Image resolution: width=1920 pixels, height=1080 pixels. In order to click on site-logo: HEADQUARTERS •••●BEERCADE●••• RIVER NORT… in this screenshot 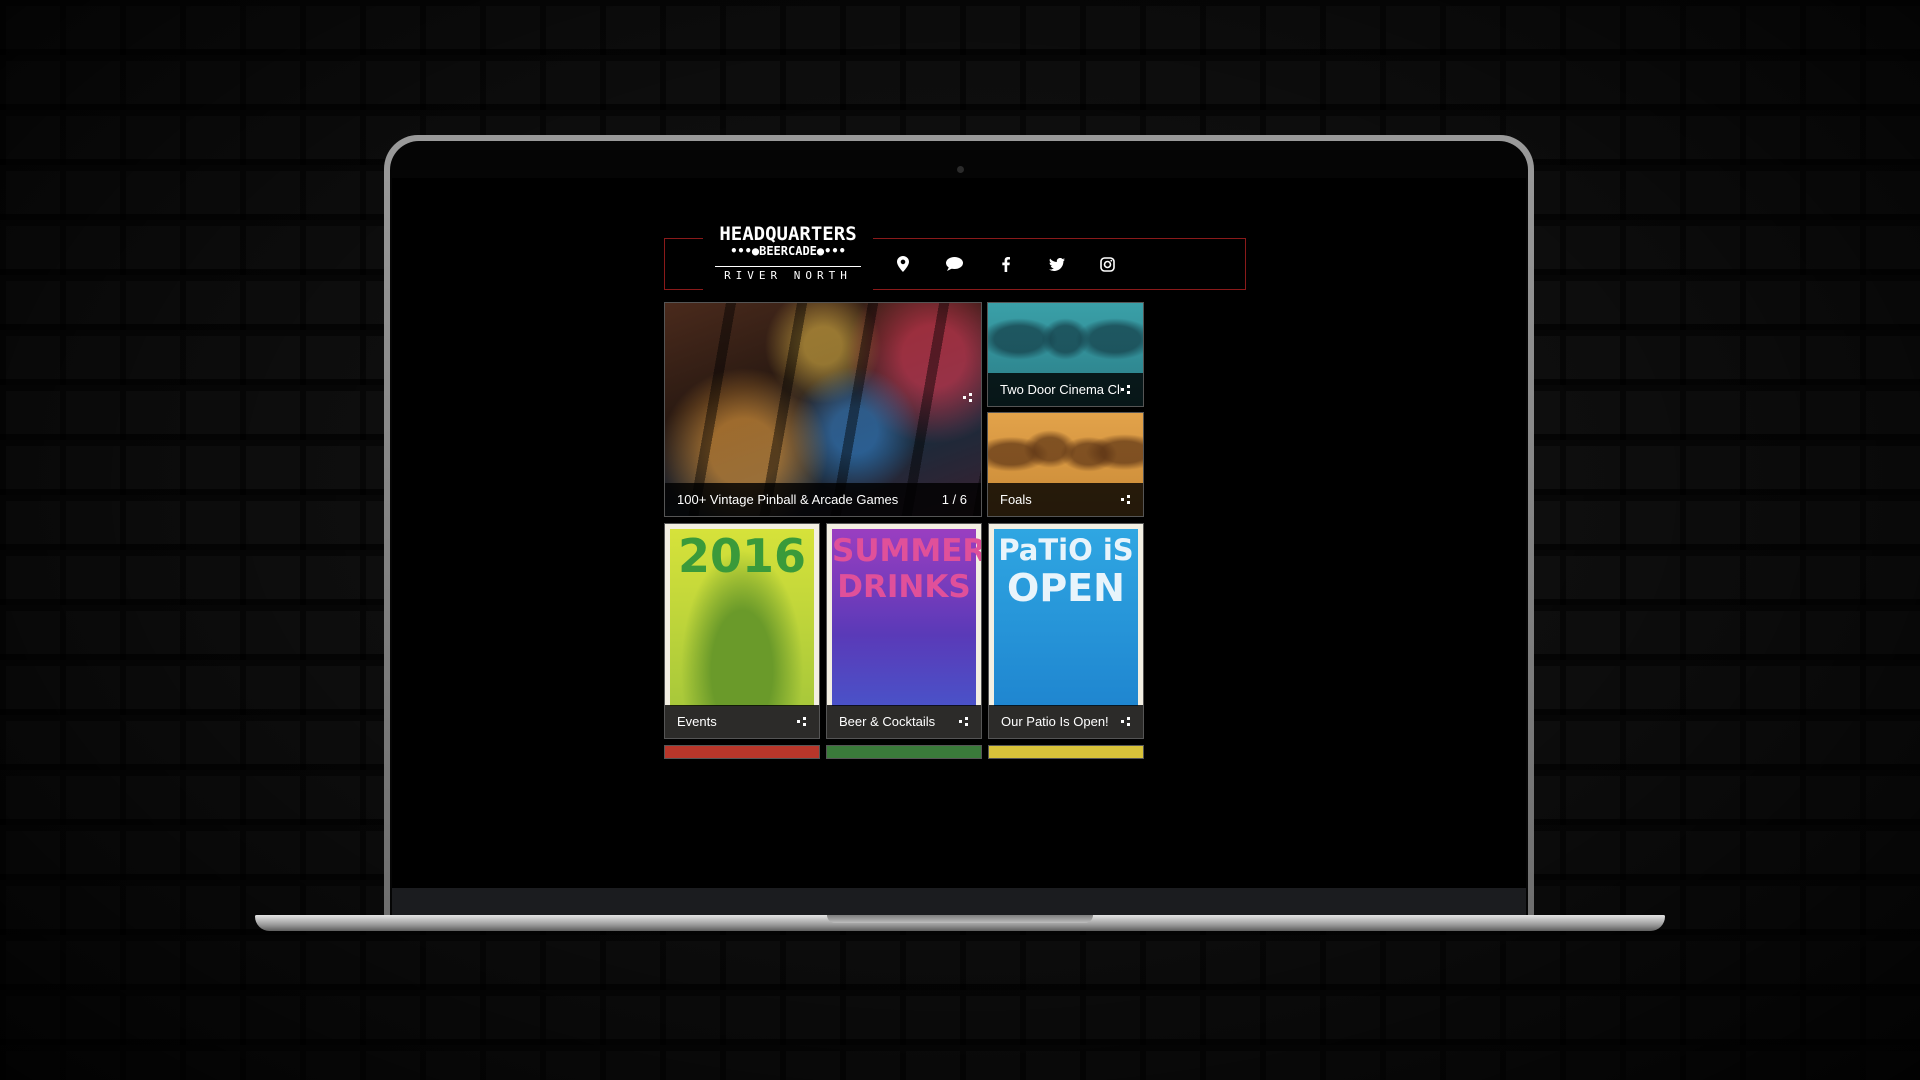, I will do `click(788, 262)`.